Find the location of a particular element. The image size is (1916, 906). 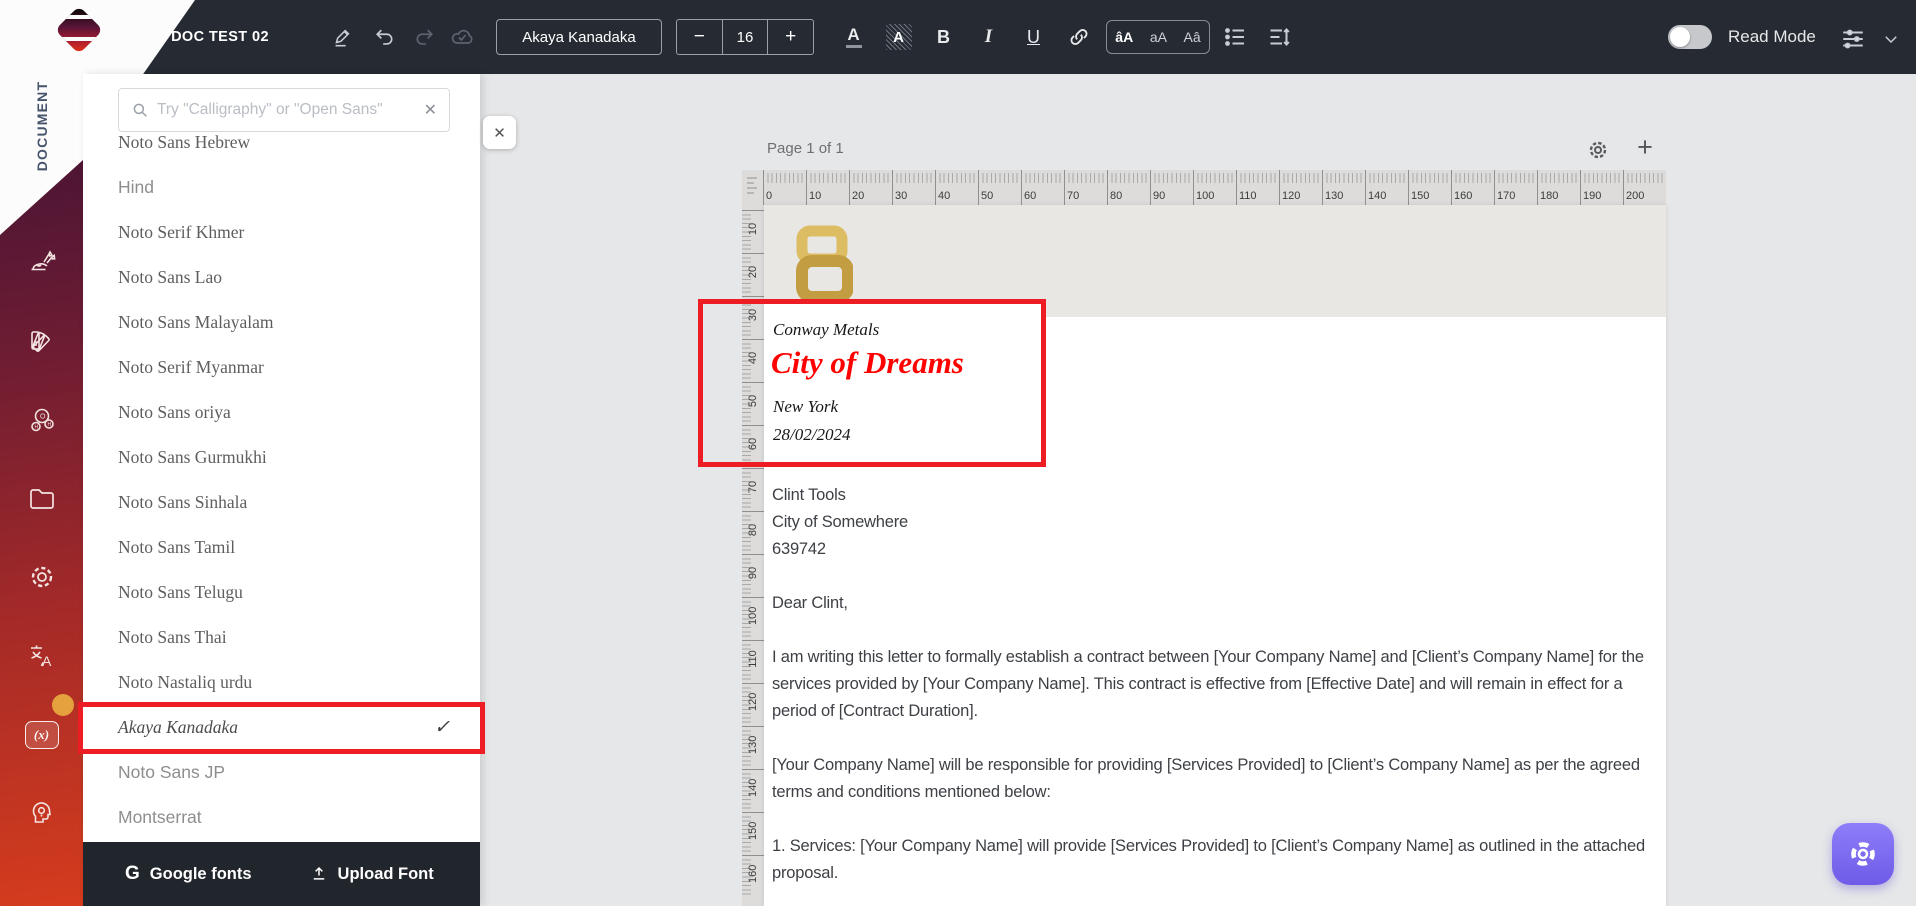

letterhead-city: New York is located at coordinates (805, 407).